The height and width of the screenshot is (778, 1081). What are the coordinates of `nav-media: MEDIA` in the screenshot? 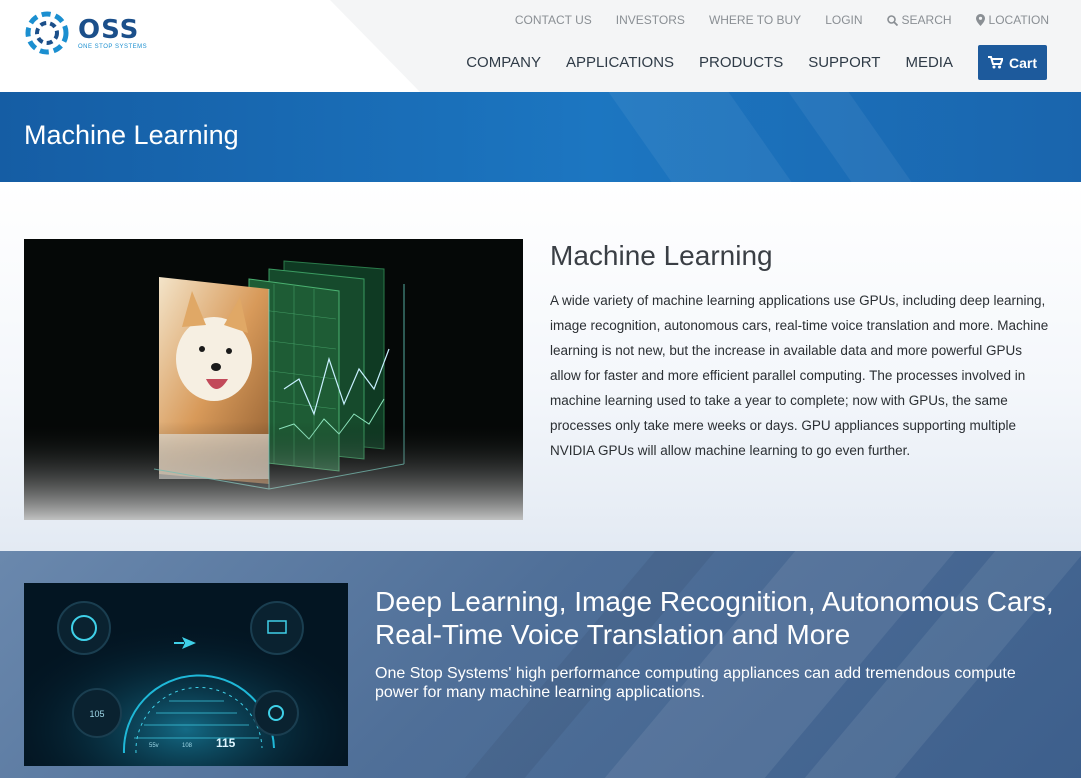 It's located at (929, 62).